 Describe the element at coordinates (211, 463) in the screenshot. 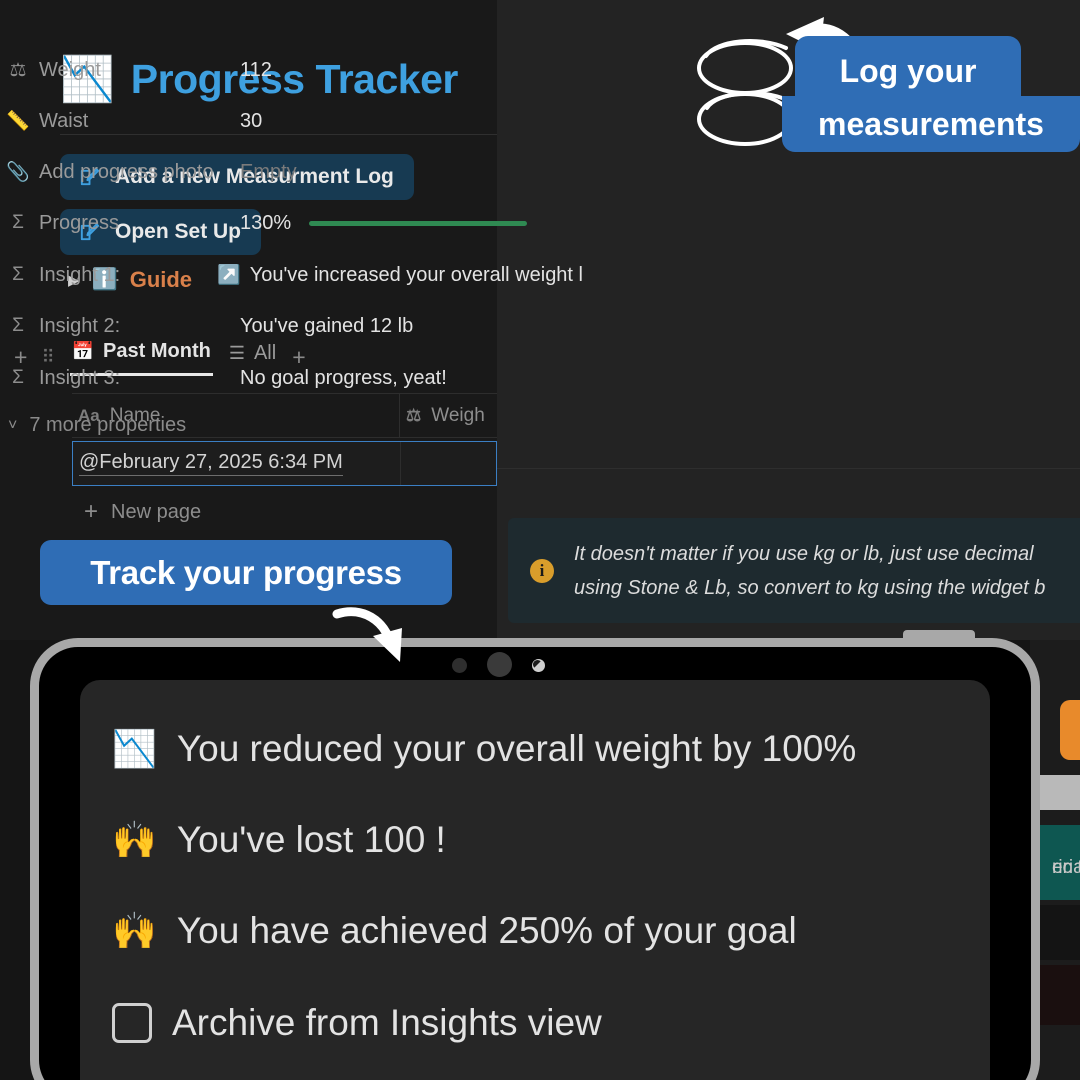

I see `table-cell-name-value: @February 27, 2025 6:34 PM` at that location.